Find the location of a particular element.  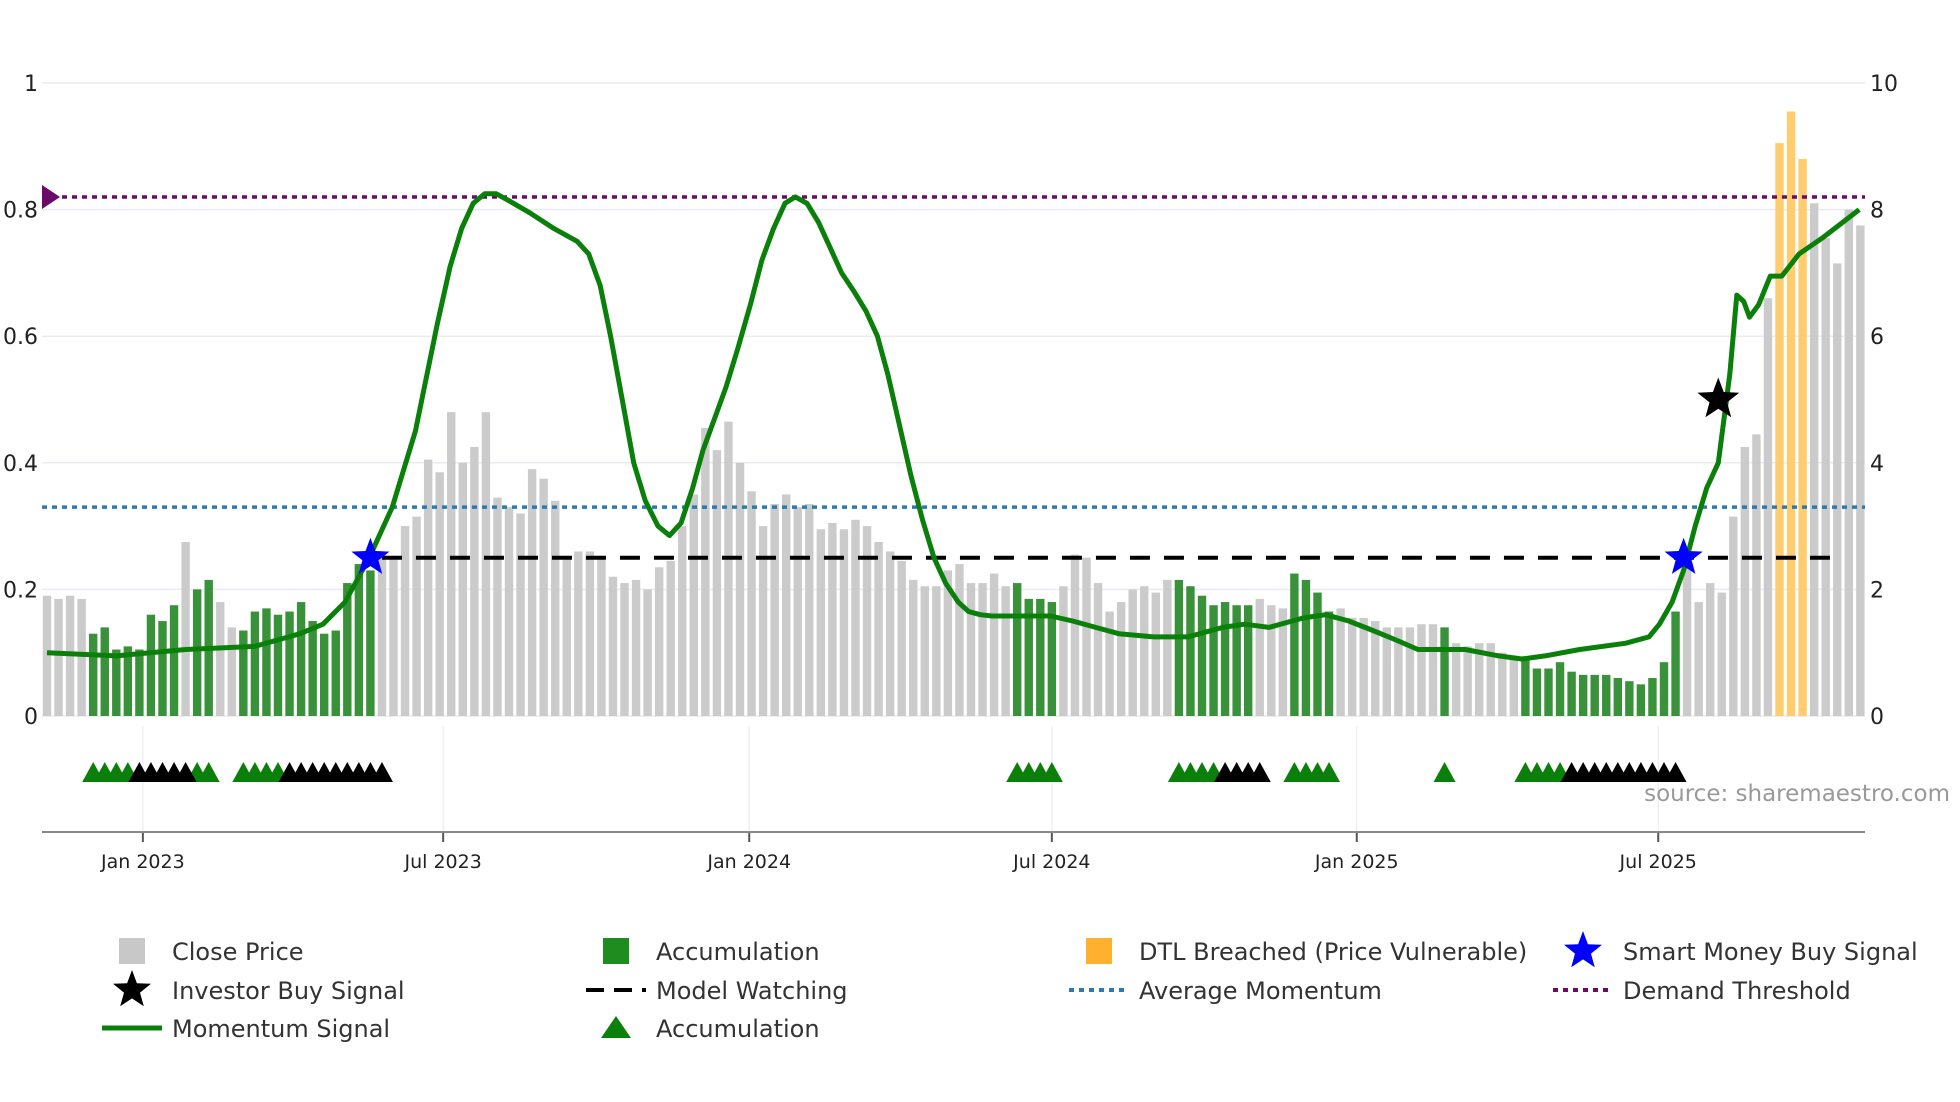

x-tick-label: Jul 2024 is located at coordinates (1051, 862).